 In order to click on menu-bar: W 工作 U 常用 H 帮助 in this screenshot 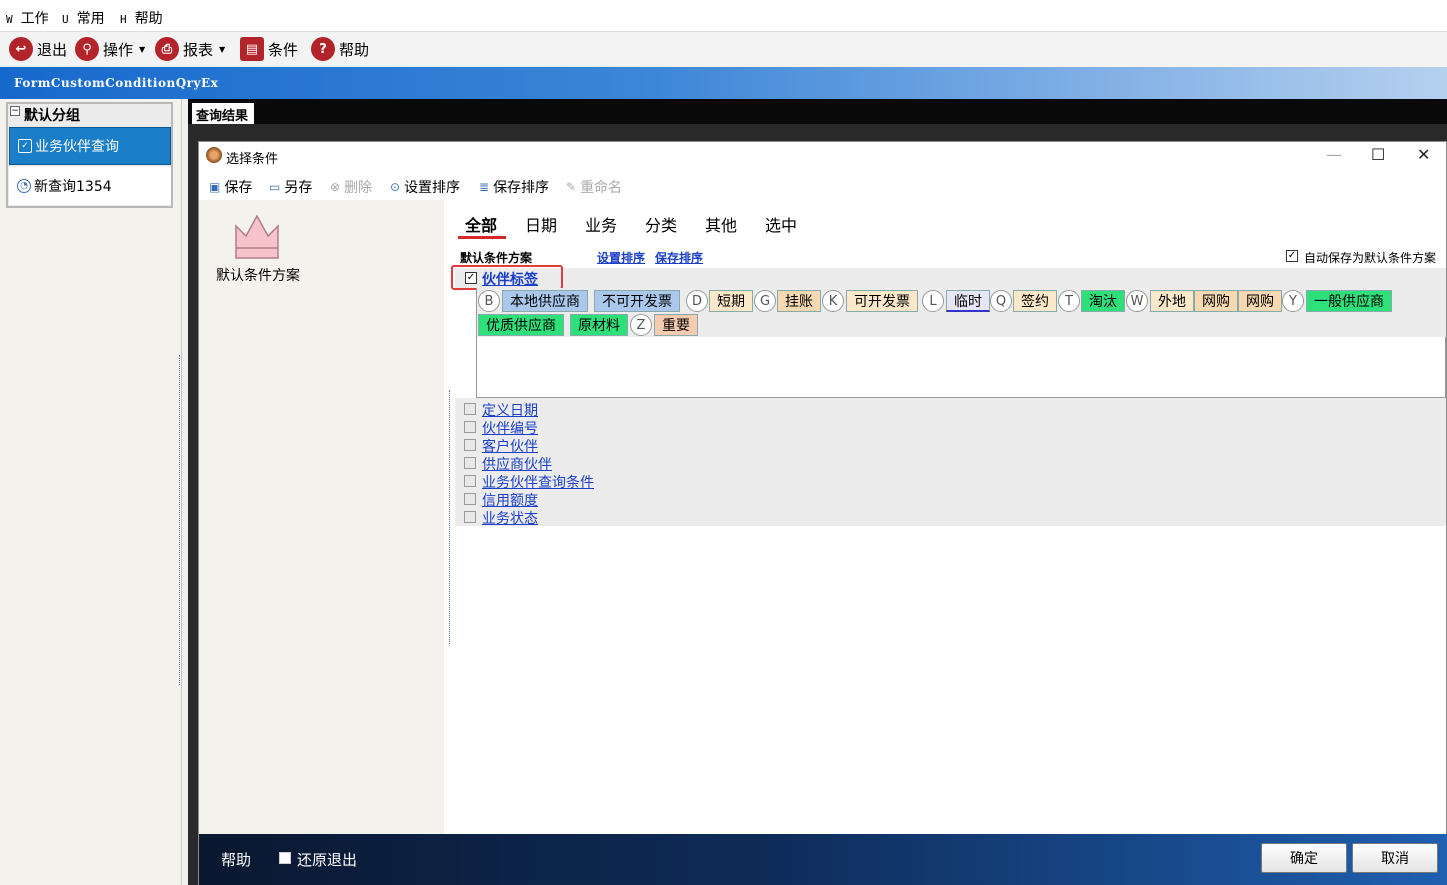, I will do `click(723, 16)`.